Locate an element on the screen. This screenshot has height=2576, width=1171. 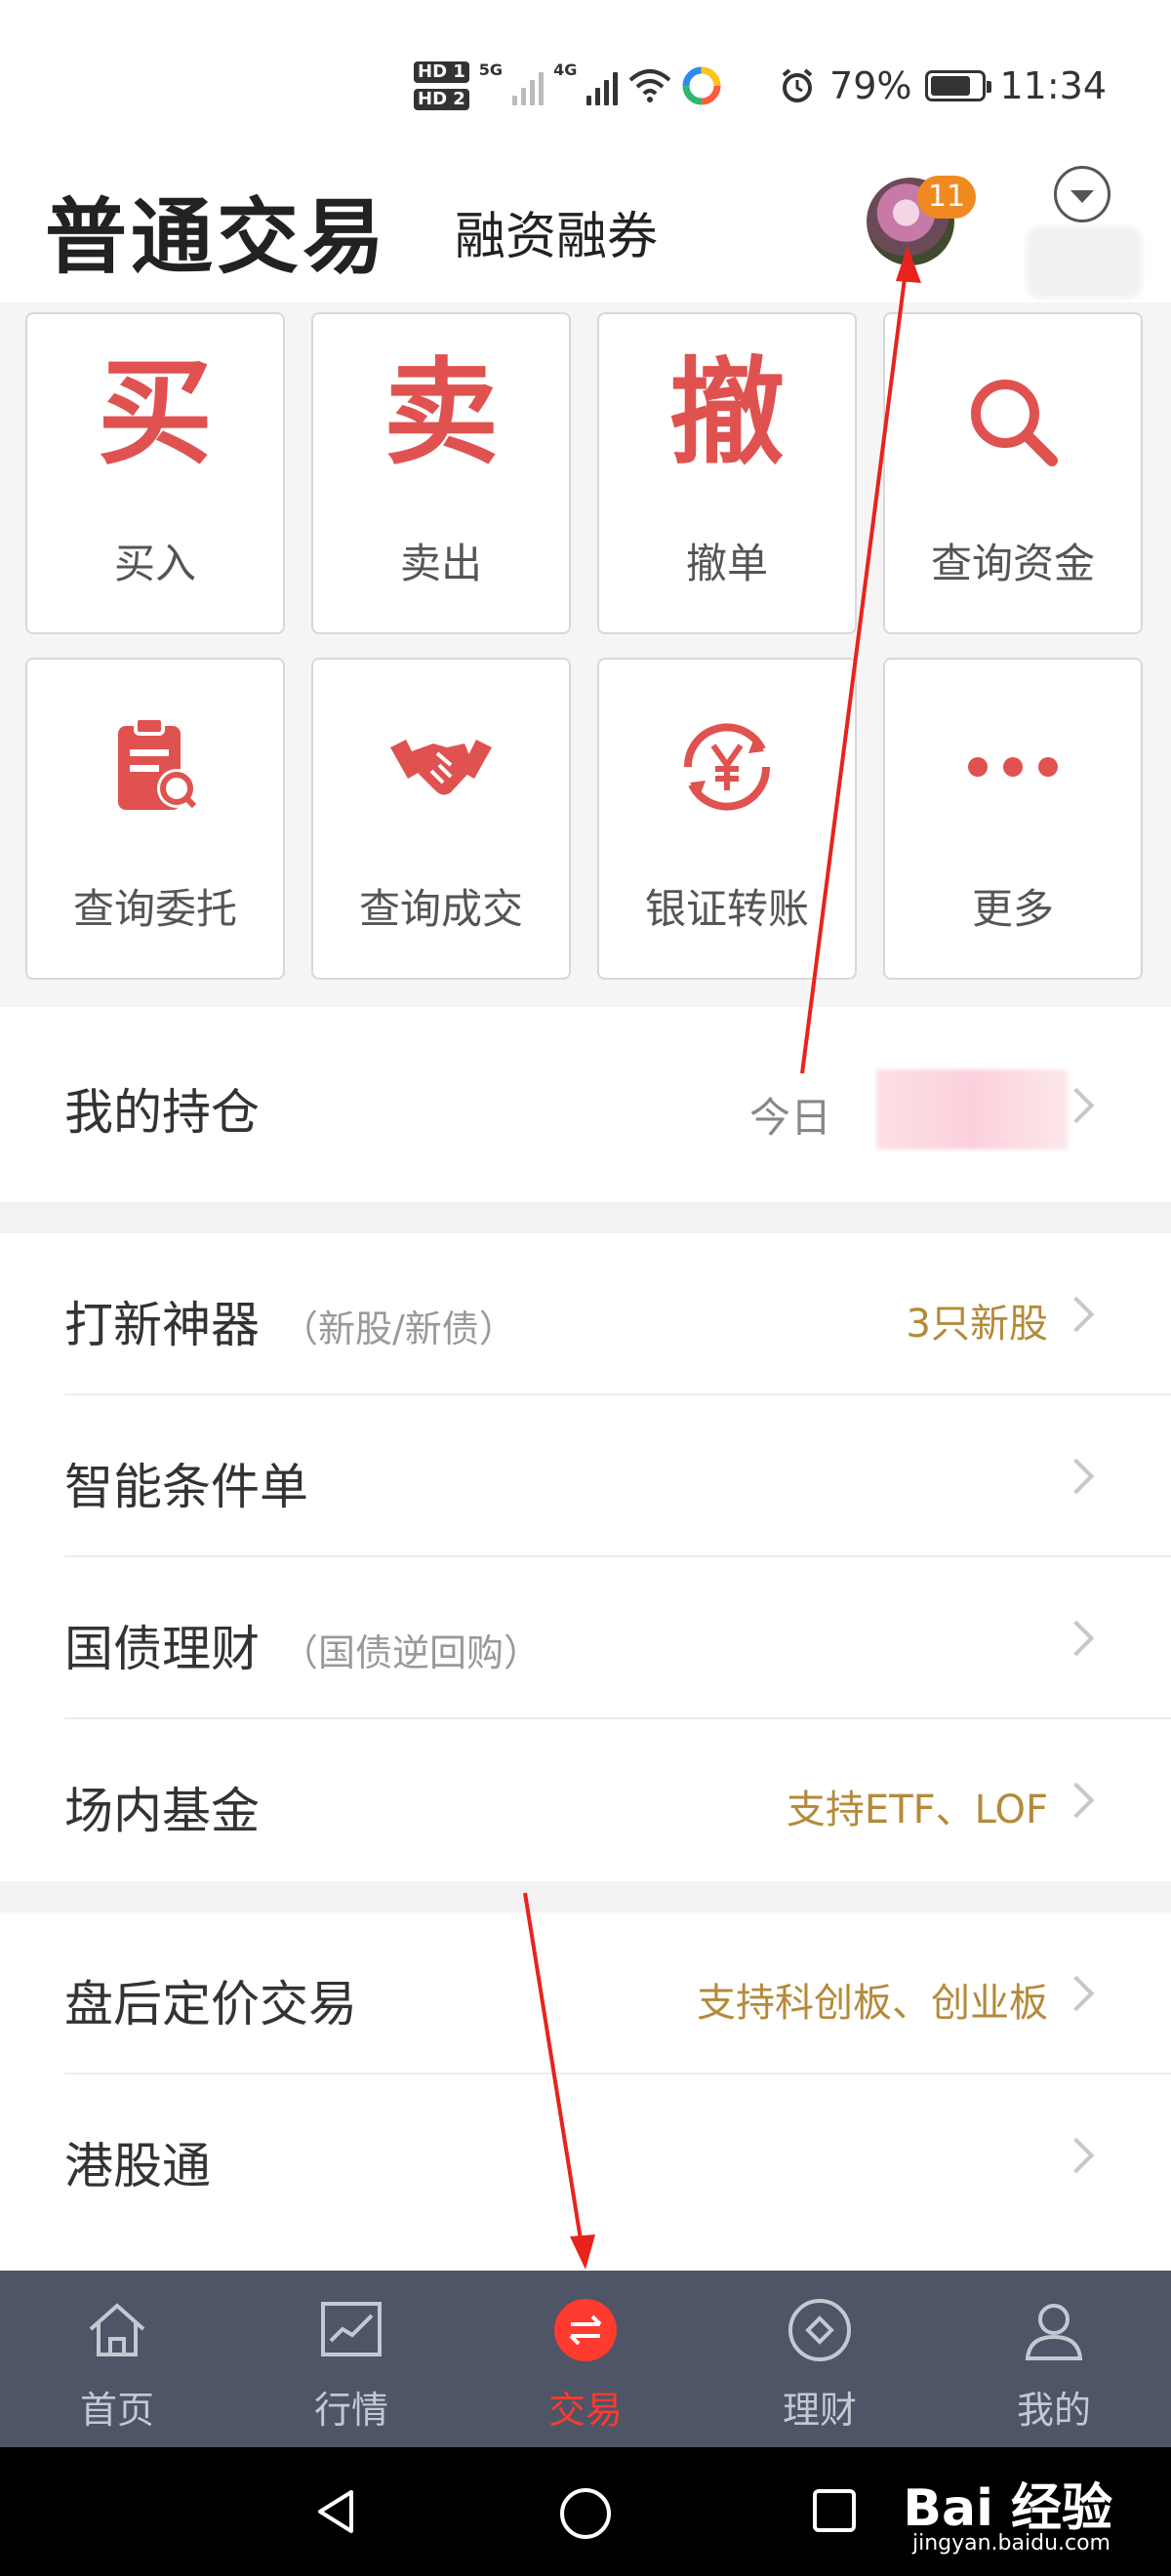
nav-mine: 我的 is located at coordinates (1054, 2359).